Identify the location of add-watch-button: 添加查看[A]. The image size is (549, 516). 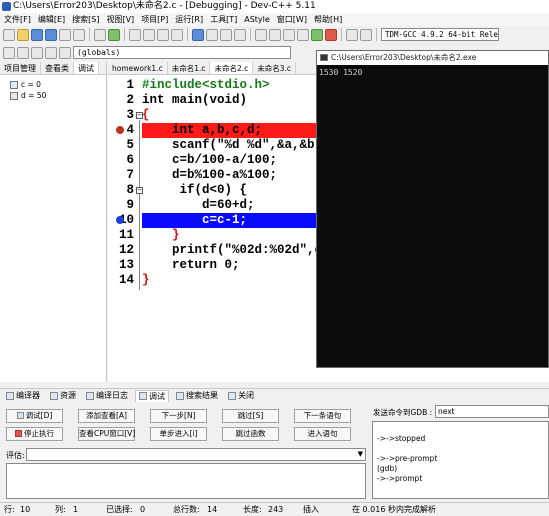
(106, 416).